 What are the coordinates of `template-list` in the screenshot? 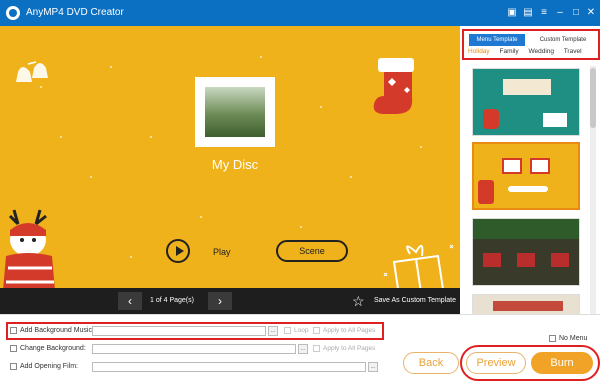 It's located at (527, 191).